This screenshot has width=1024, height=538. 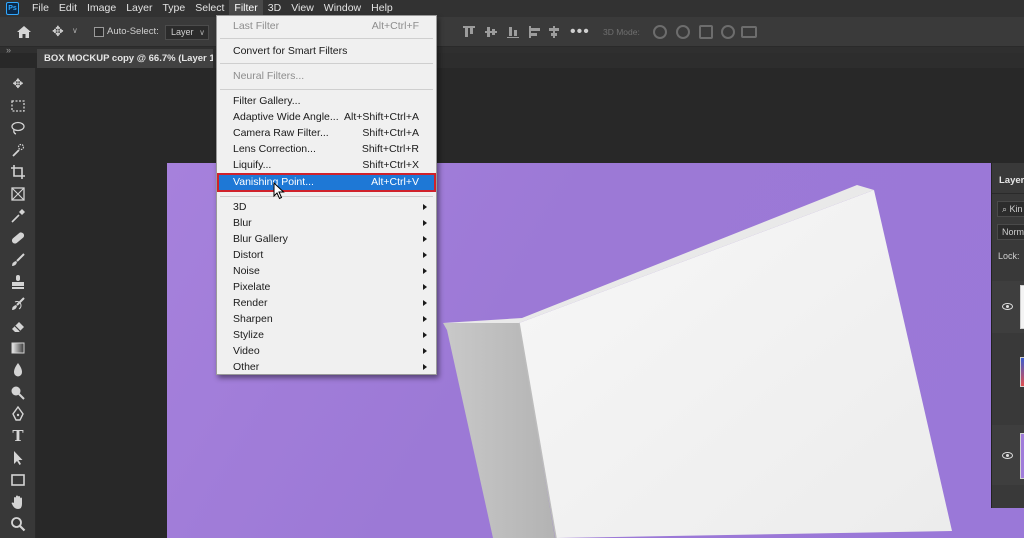 What do you see at coordinates (250, 303) in the screenshot?
I see `menu-item-label: Render` at bounding box center [250, 303].